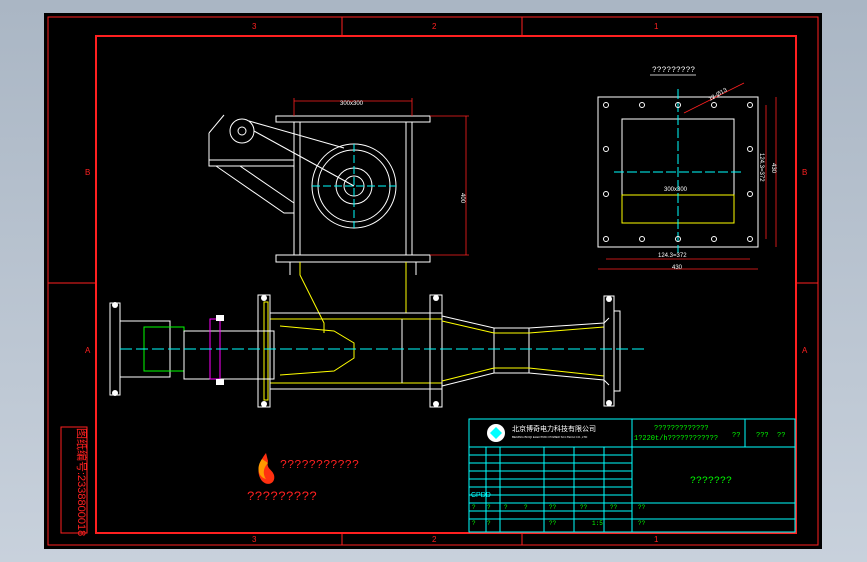 The image size is (867, 562). Describe the element at coordinates (462, 198) in the screenshot. I see `dim-height: 400` at that location.